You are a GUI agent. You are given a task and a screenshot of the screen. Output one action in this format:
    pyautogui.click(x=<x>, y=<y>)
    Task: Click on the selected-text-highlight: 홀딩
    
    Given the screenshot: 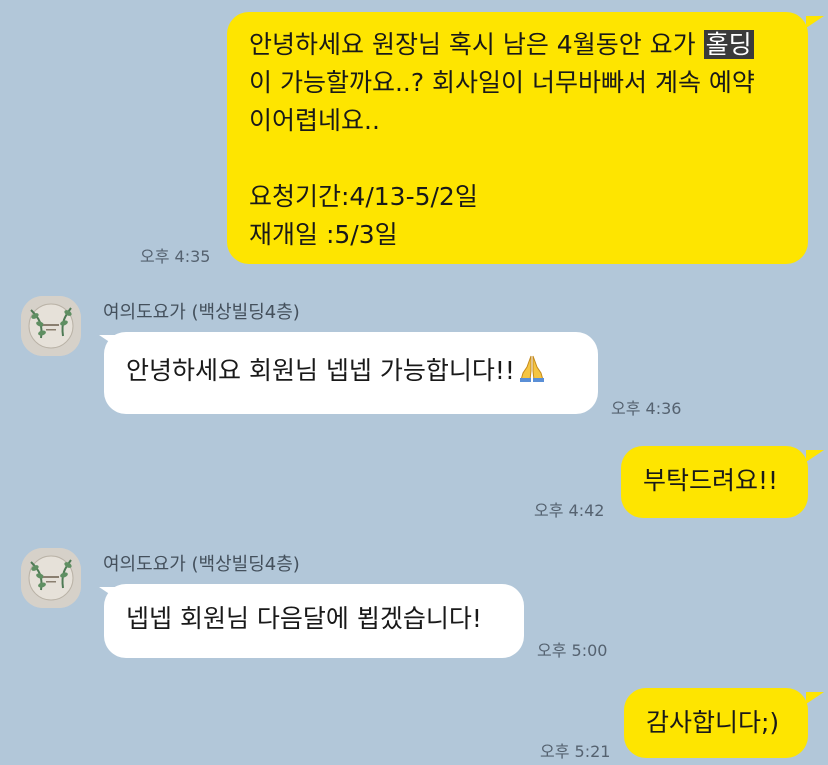 What is the action you would take?
    pyautogui.click(x=728, y=44)
    